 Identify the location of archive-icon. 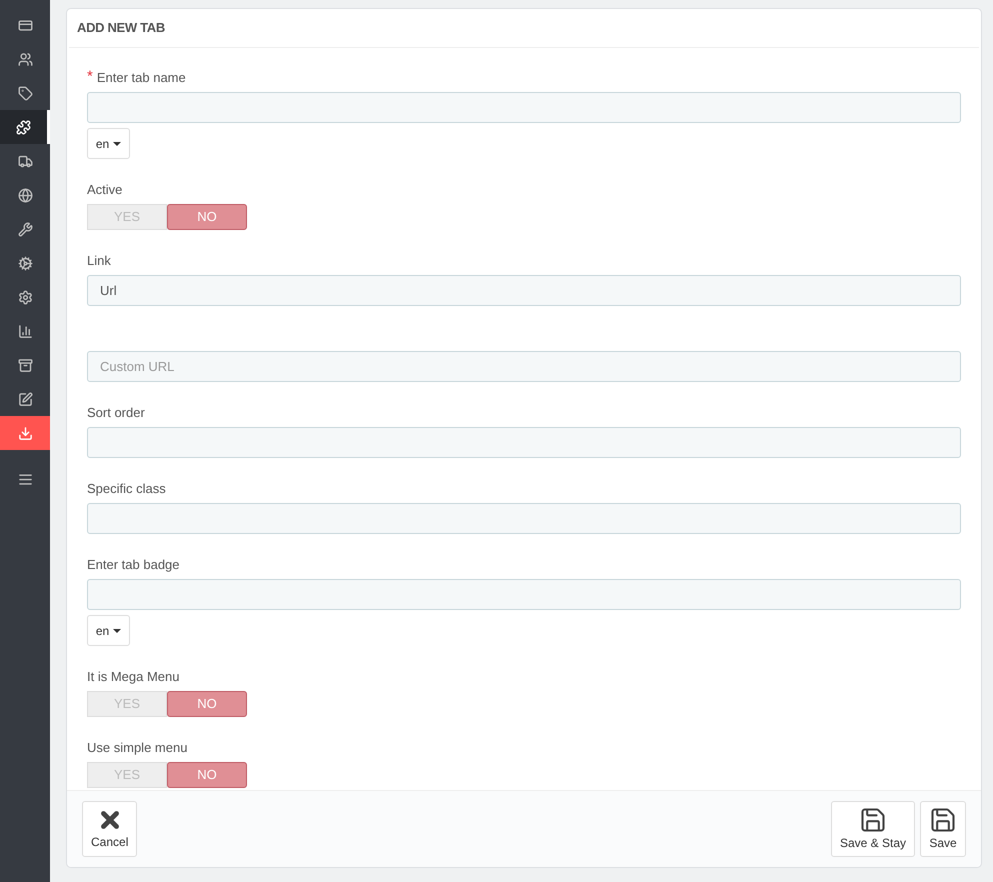
(25, 365).